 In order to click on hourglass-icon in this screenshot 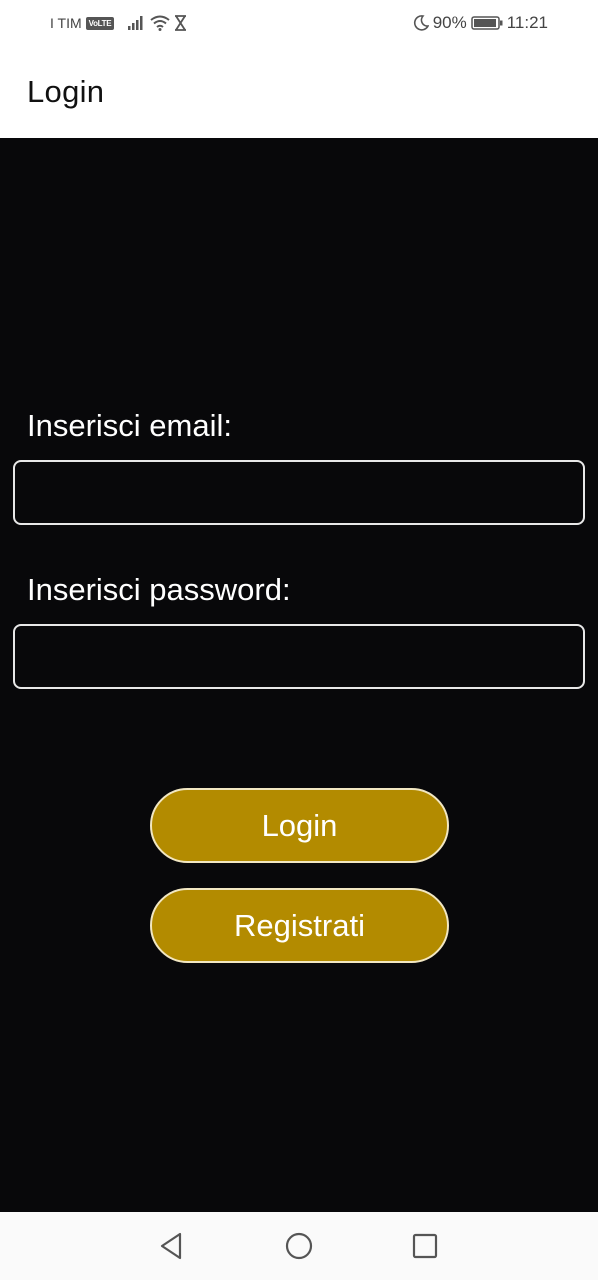, I will do `click(181, 23)`.